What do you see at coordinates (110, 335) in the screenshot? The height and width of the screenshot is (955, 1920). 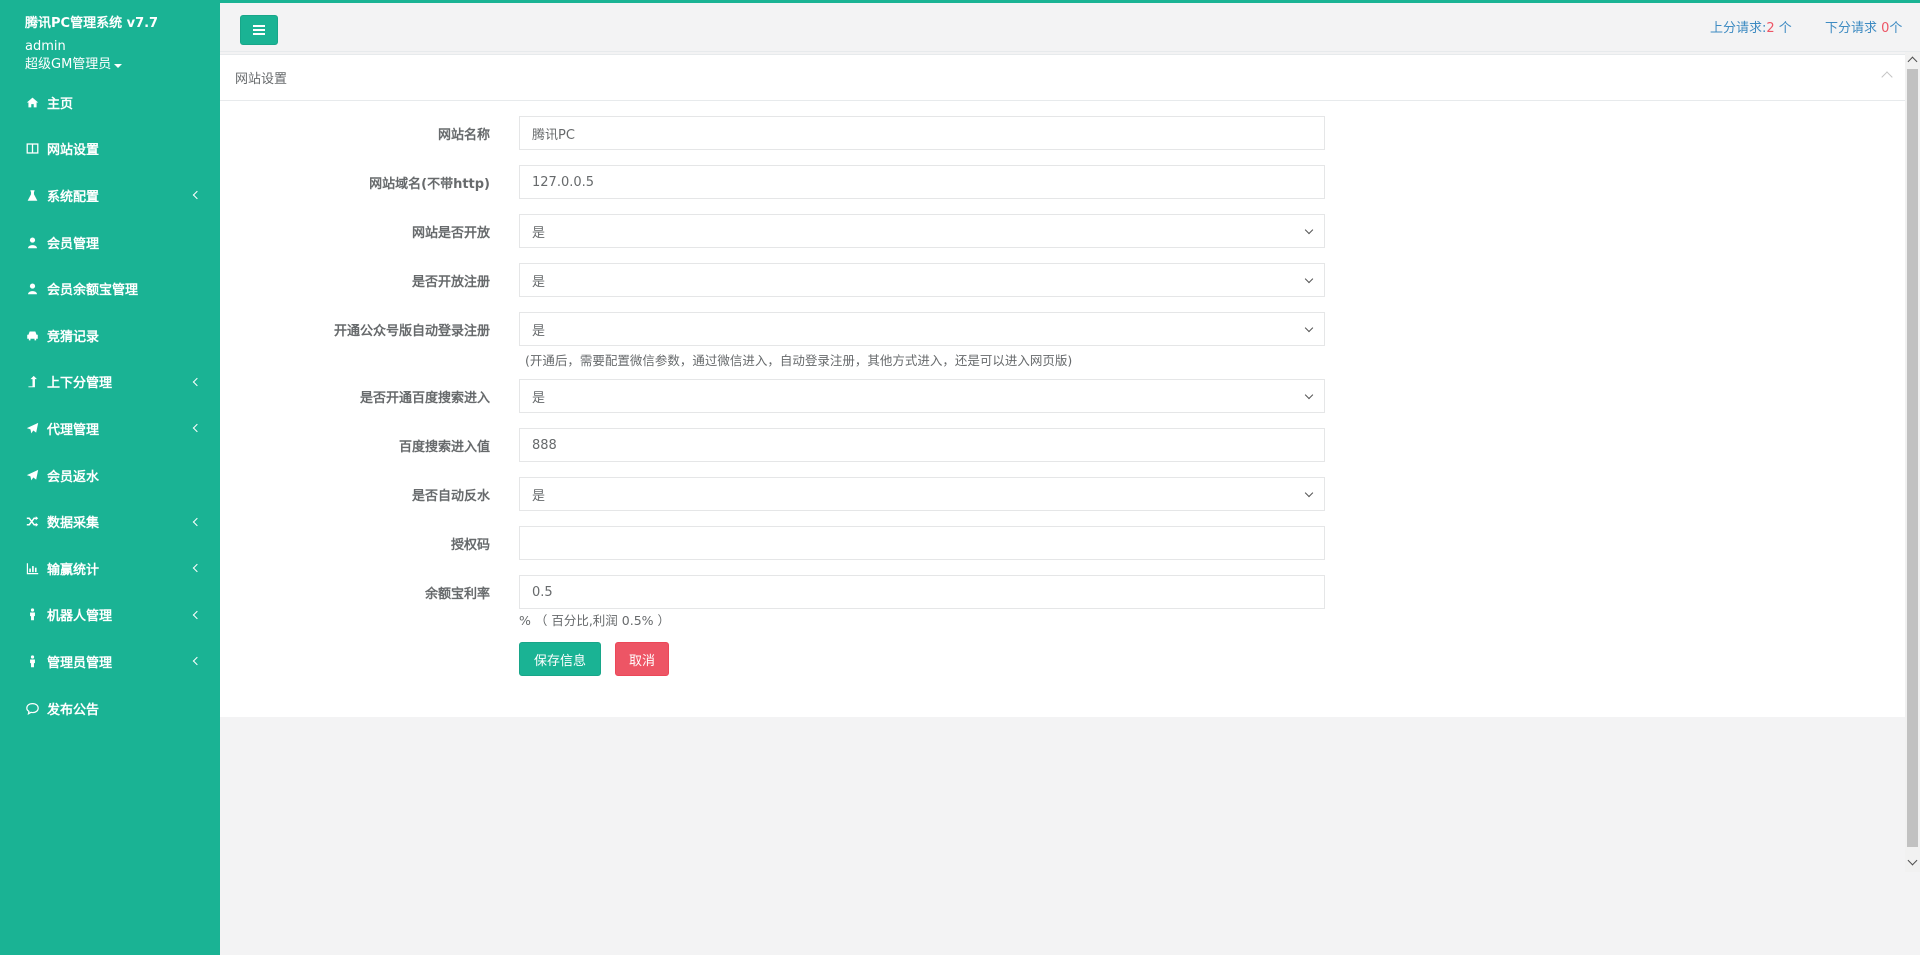 I see `sidebar-item-bet-records: 竞猜记录` at bounding box center [110, 335].